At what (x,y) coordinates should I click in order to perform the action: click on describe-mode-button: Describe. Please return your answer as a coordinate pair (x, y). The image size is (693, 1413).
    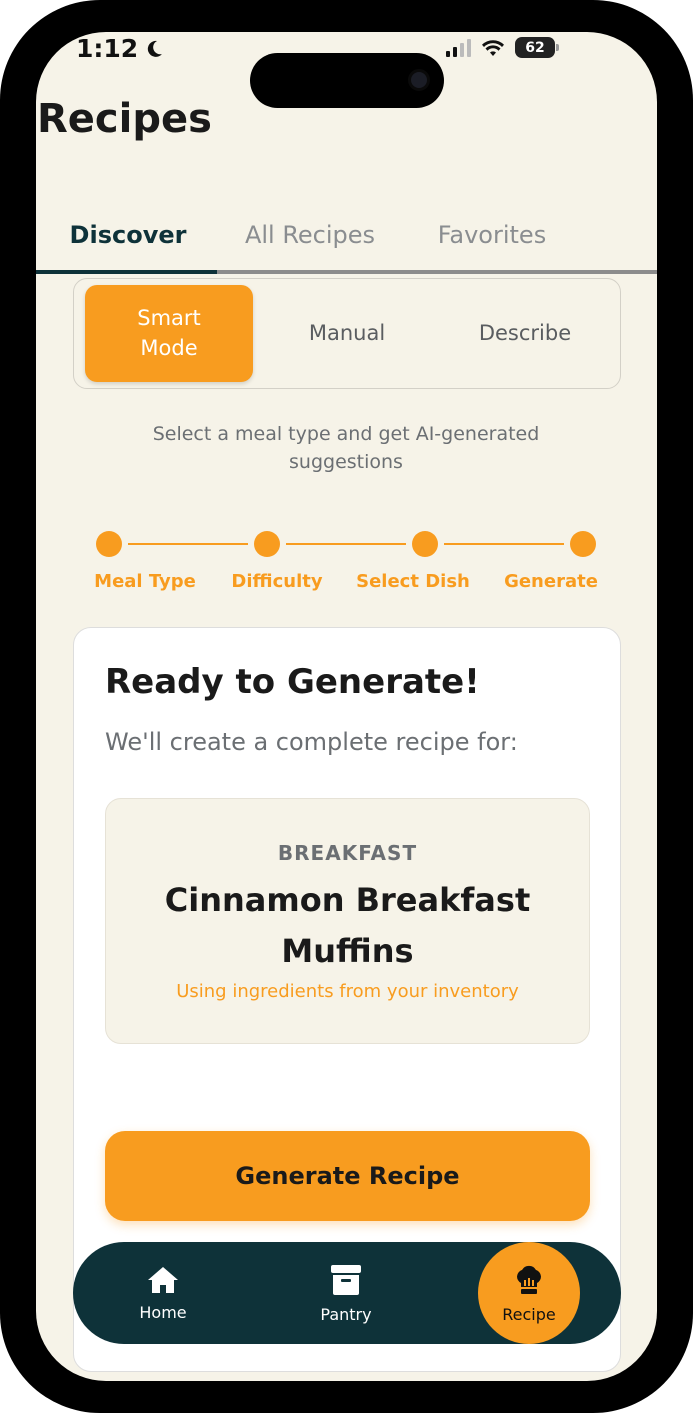
    Looking at the image, I should click on (525, 333).